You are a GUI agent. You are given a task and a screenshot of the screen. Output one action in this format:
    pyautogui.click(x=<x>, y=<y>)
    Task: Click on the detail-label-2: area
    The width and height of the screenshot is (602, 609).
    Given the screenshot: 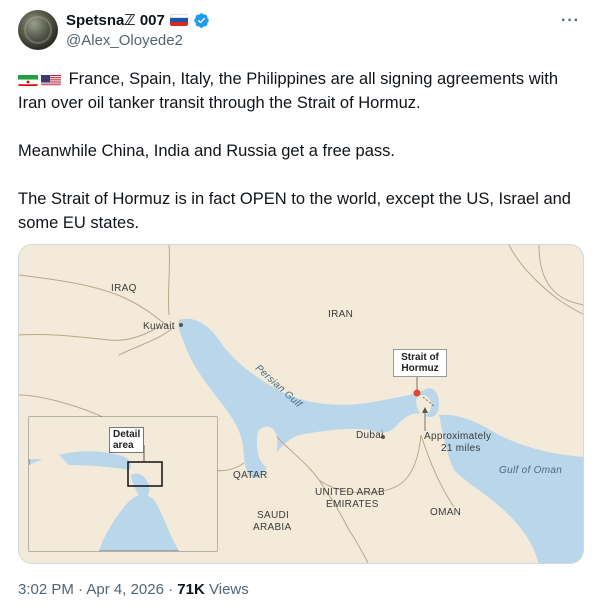 What is the action you would take?
    pyautogui.click(x=123, y=445)
    